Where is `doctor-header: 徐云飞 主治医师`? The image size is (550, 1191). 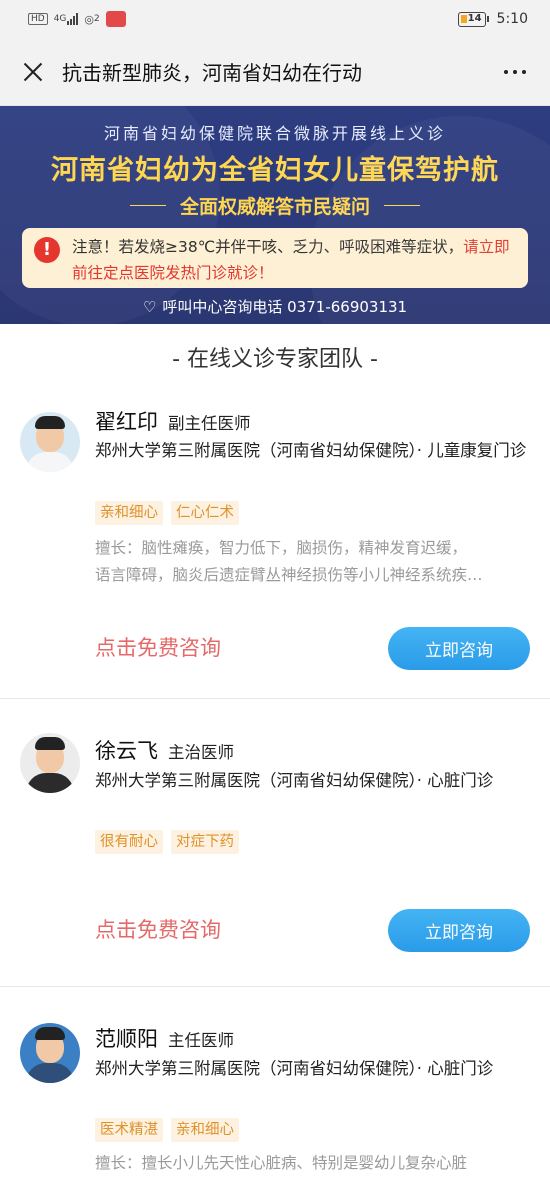 doctor-header: 徐云飞 主治医师 is located at coordinates (164, 750).